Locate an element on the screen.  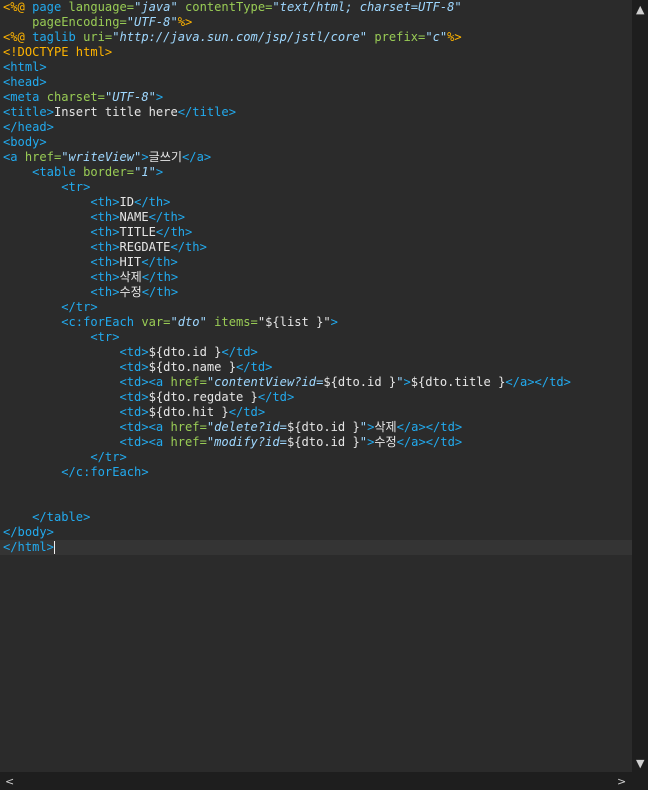
code-token: ${dto.name } is located at coordinates (192, 367).